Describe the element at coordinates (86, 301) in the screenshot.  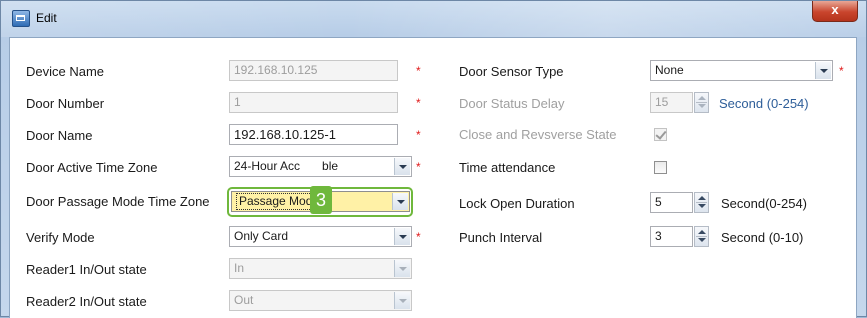
I see `reader2-state-label: Reader2 In/Out state` at that location.